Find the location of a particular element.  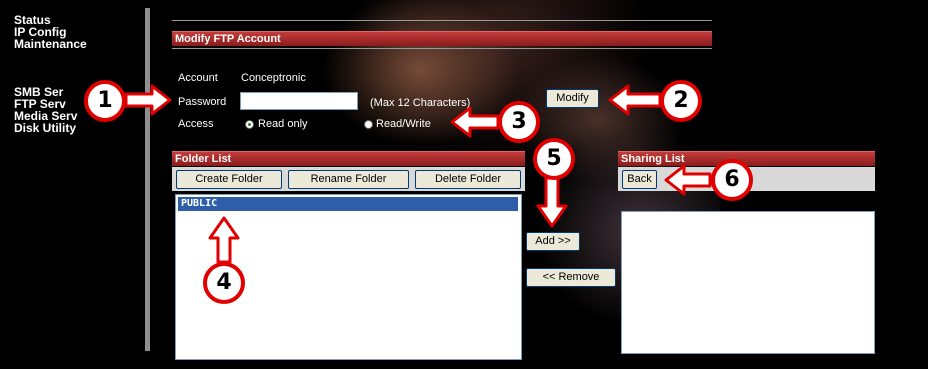

arrow-right-icon is located at coordinates (148, 100).